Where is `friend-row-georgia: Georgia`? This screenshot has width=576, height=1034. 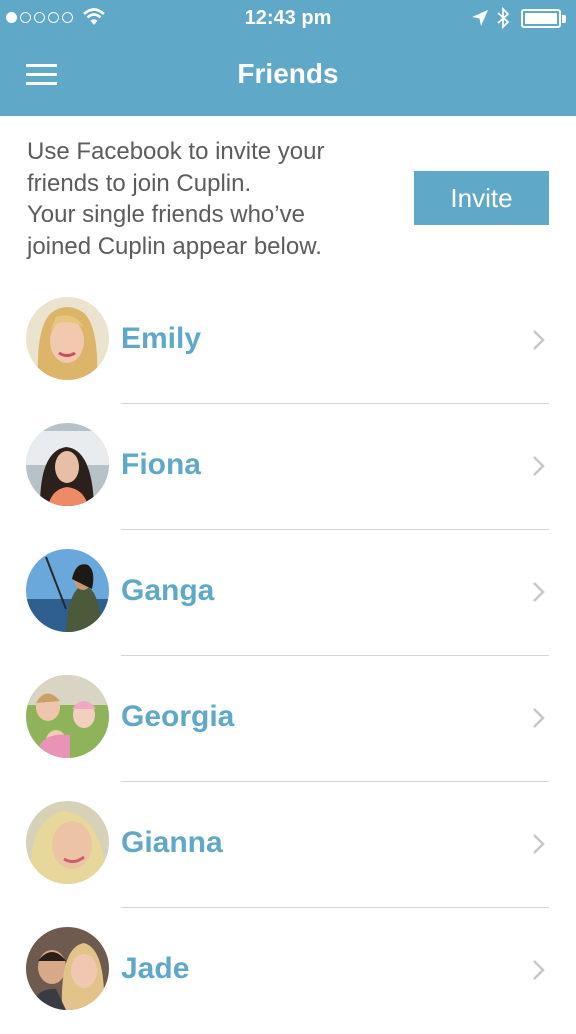 friend-row-georgia: Georgia is located at coordinates (288, 719).